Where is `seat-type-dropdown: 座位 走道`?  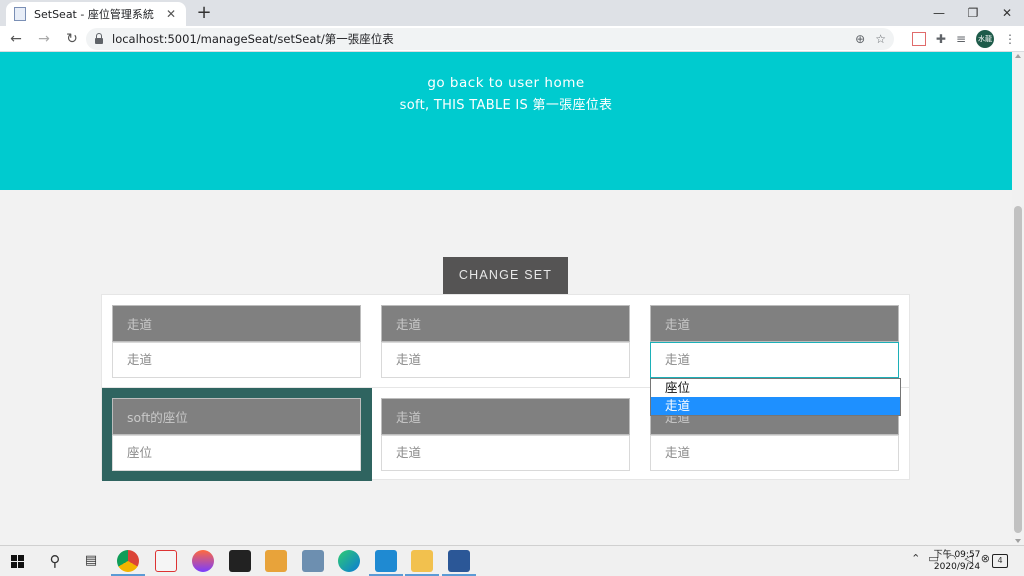 seat-type-dropdown: 座位 走道 is located at coordinates (775, 397).